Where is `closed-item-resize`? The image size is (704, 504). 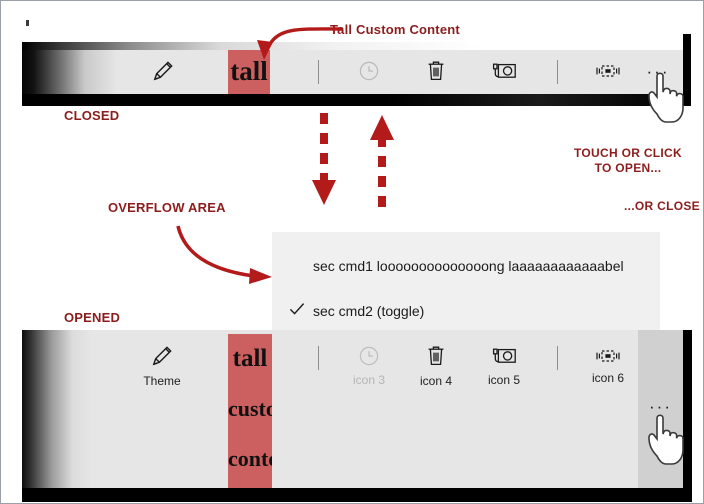 closed-item-resize is located at coordinates (608, 72).